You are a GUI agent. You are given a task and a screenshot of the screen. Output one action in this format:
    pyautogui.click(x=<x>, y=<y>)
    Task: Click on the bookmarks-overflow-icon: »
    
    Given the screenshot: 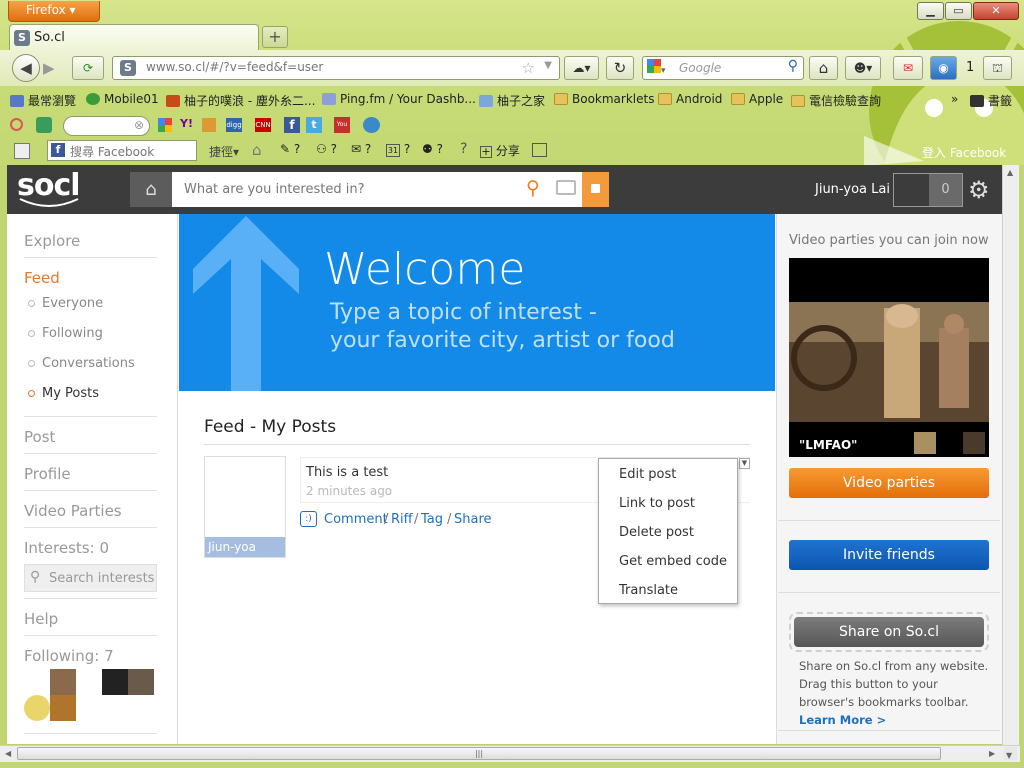 What is the action you would take?
    pyautogui.click(x=954, y=99)
    